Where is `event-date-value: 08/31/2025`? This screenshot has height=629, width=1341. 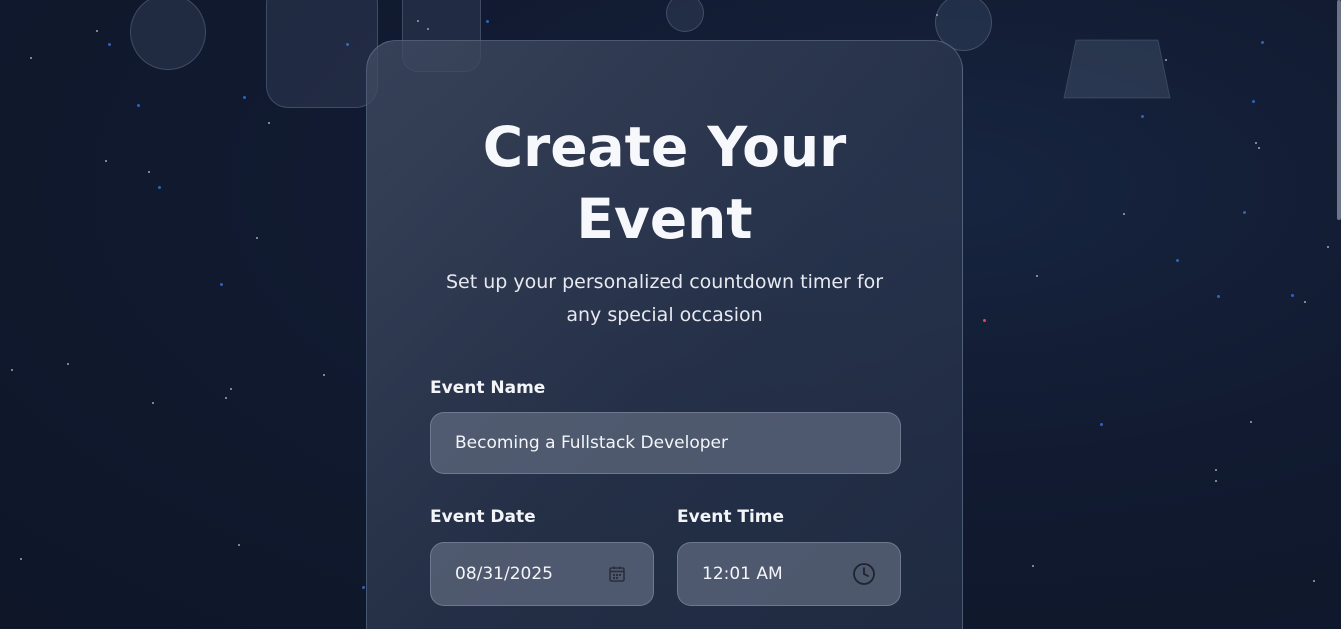 event-date-value: 08/31/2025 is located at coordinates (504, 574).